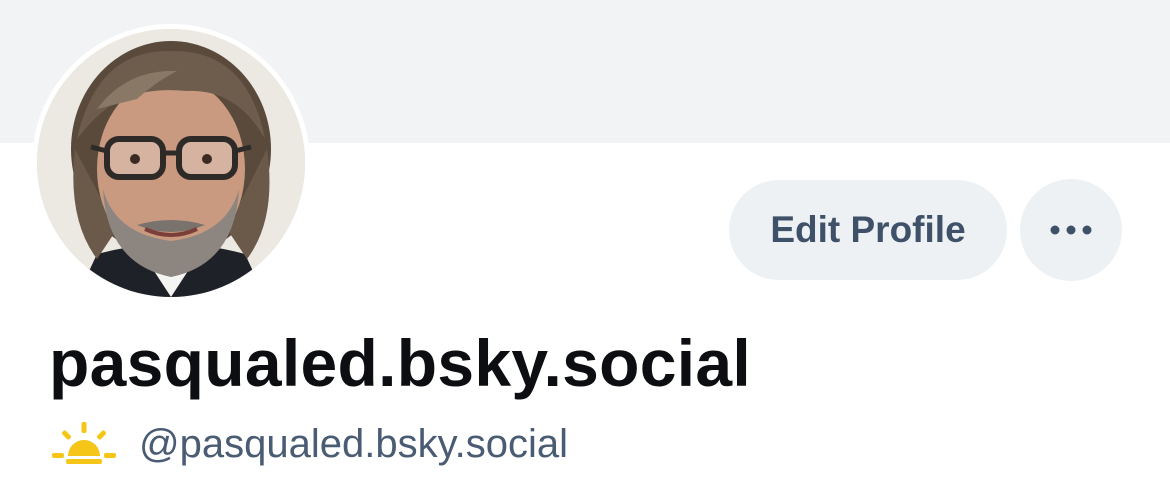 This screenshot has height=500, width=1170. I want to click on profile-handle: @pasqualed.bsky.social, so click(353, 444).